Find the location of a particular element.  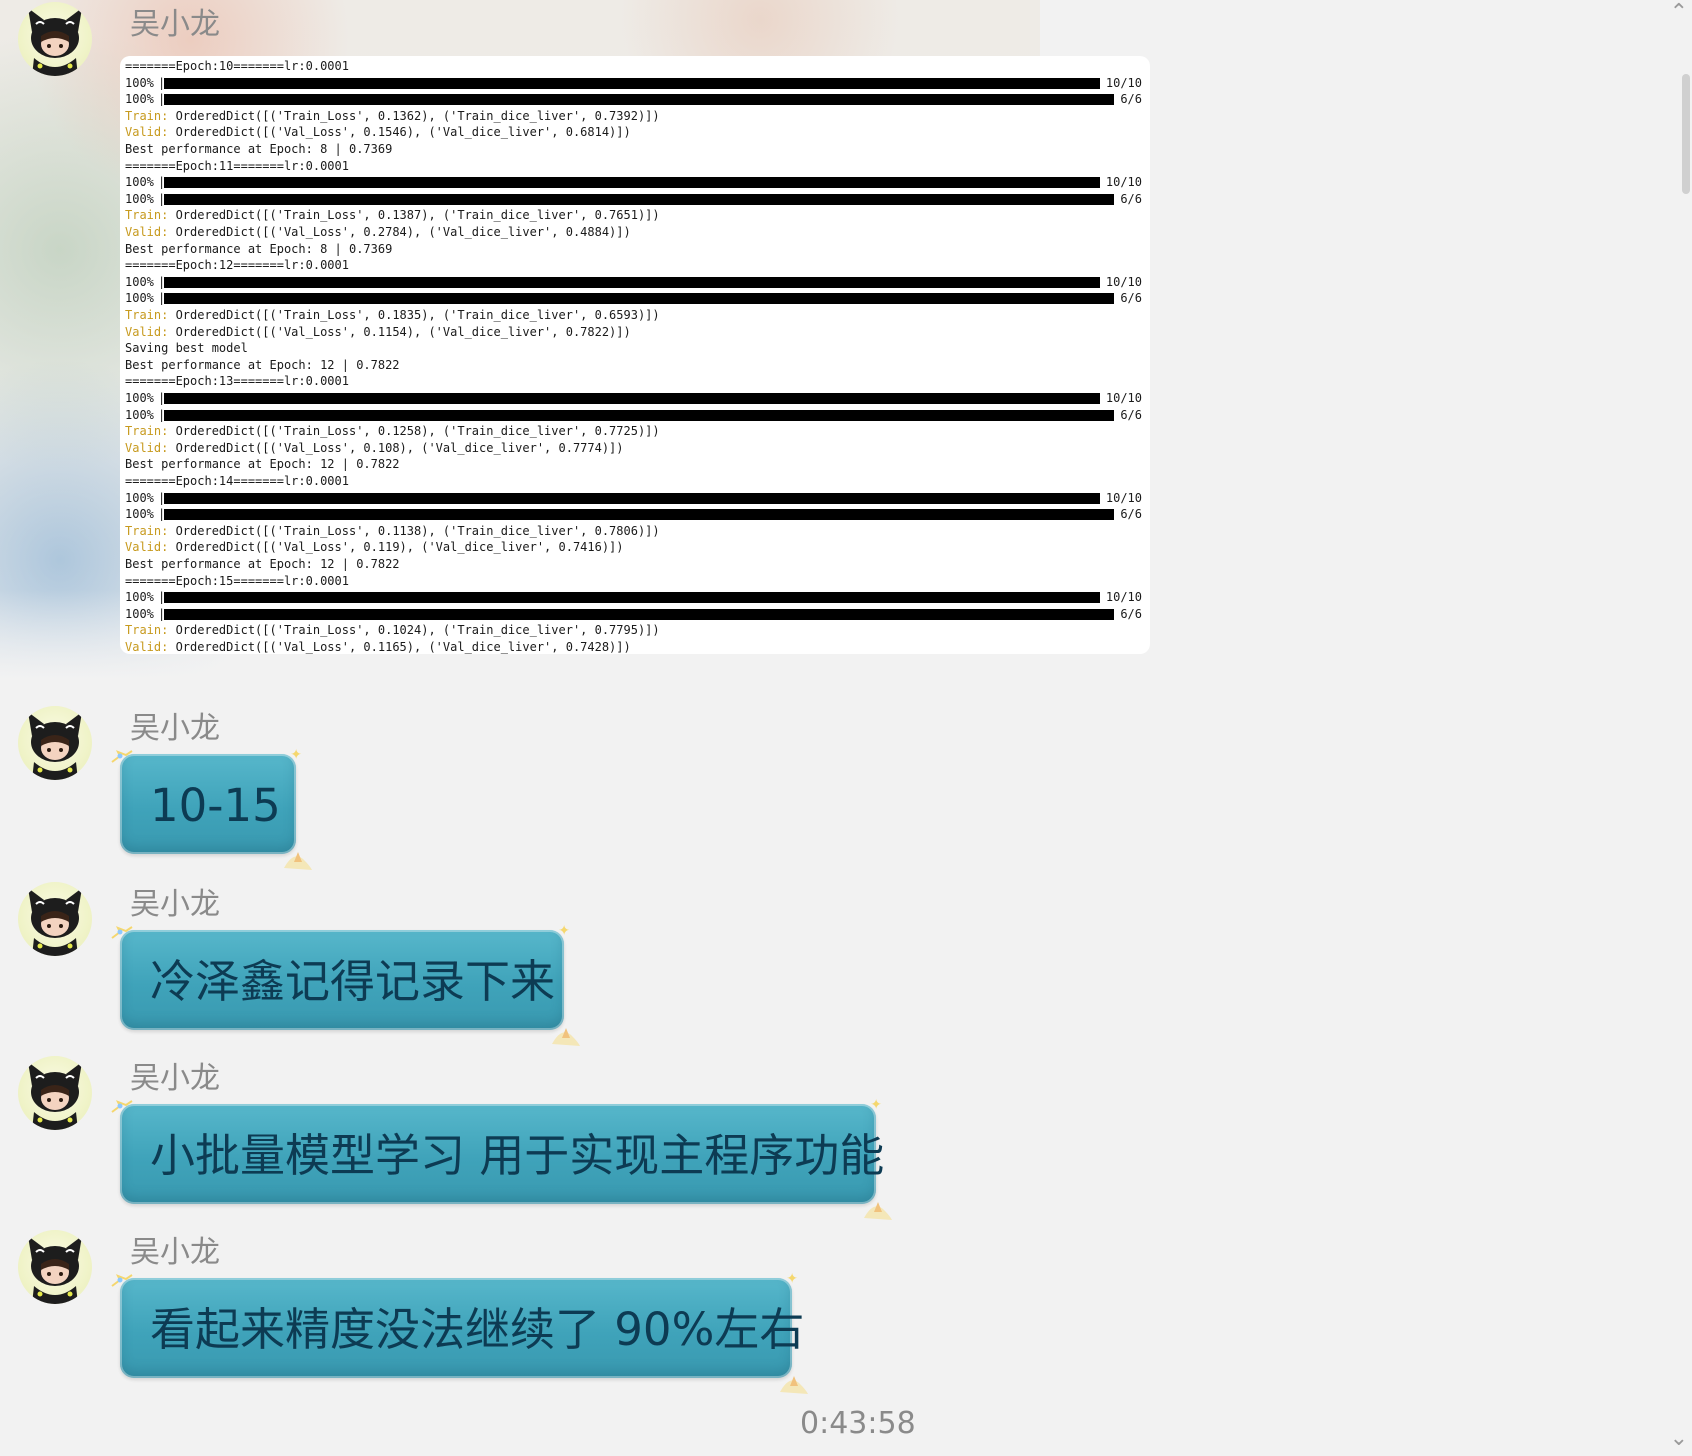

log-line-text: =======Epoch:12=======lr:0.0001 is located at coordinates (237, 265).